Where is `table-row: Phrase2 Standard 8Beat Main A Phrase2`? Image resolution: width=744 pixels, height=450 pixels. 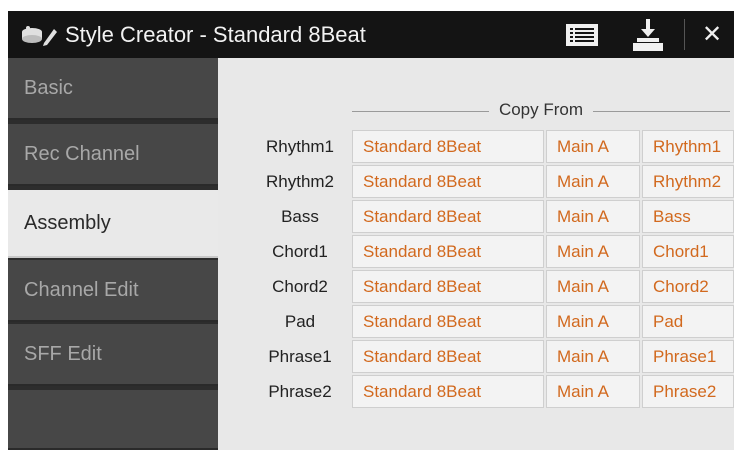
table-row: Phrase2 Standard 8Beat Main A Phrase2 is located at coordinates (492, 392).